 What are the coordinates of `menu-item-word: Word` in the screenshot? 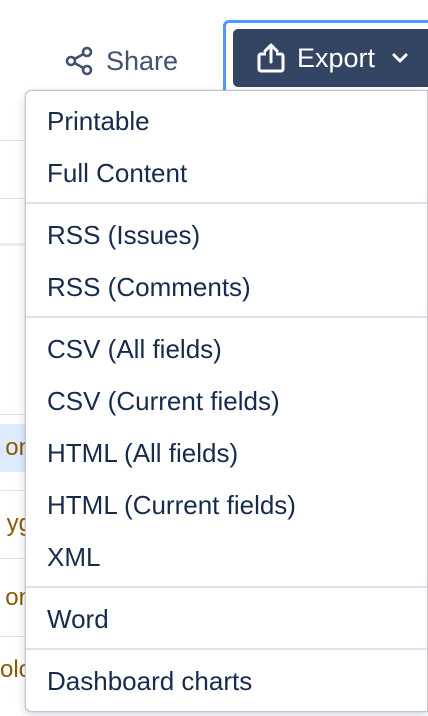 It's located at (226, 619).